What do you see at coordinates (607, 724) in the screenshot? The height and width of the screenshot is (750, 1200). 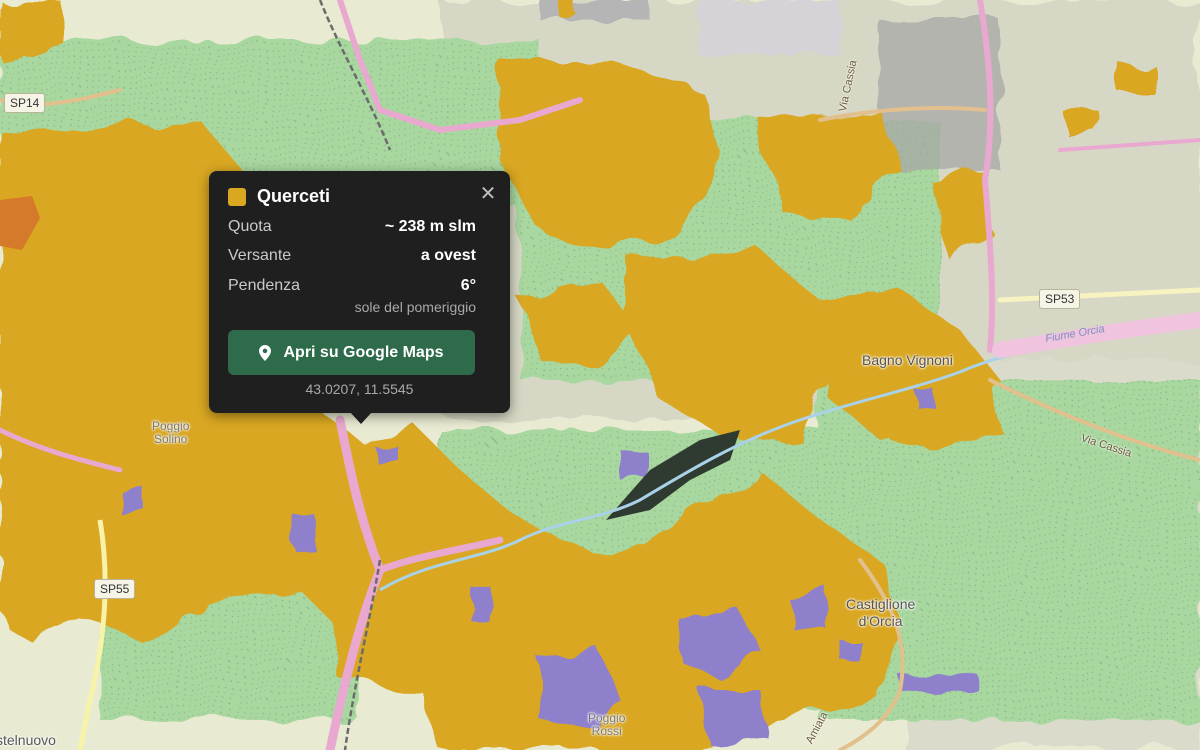 I see `place-label-poggio-rossi: Poggio Rossi` at bounding box center [607, 724].